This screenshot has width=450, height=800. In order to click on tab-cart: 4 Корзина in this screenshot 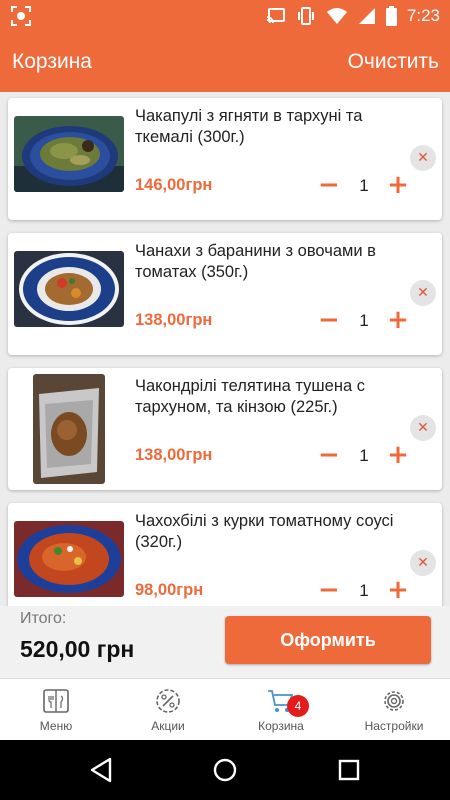, I will do `click(281, 710)`.